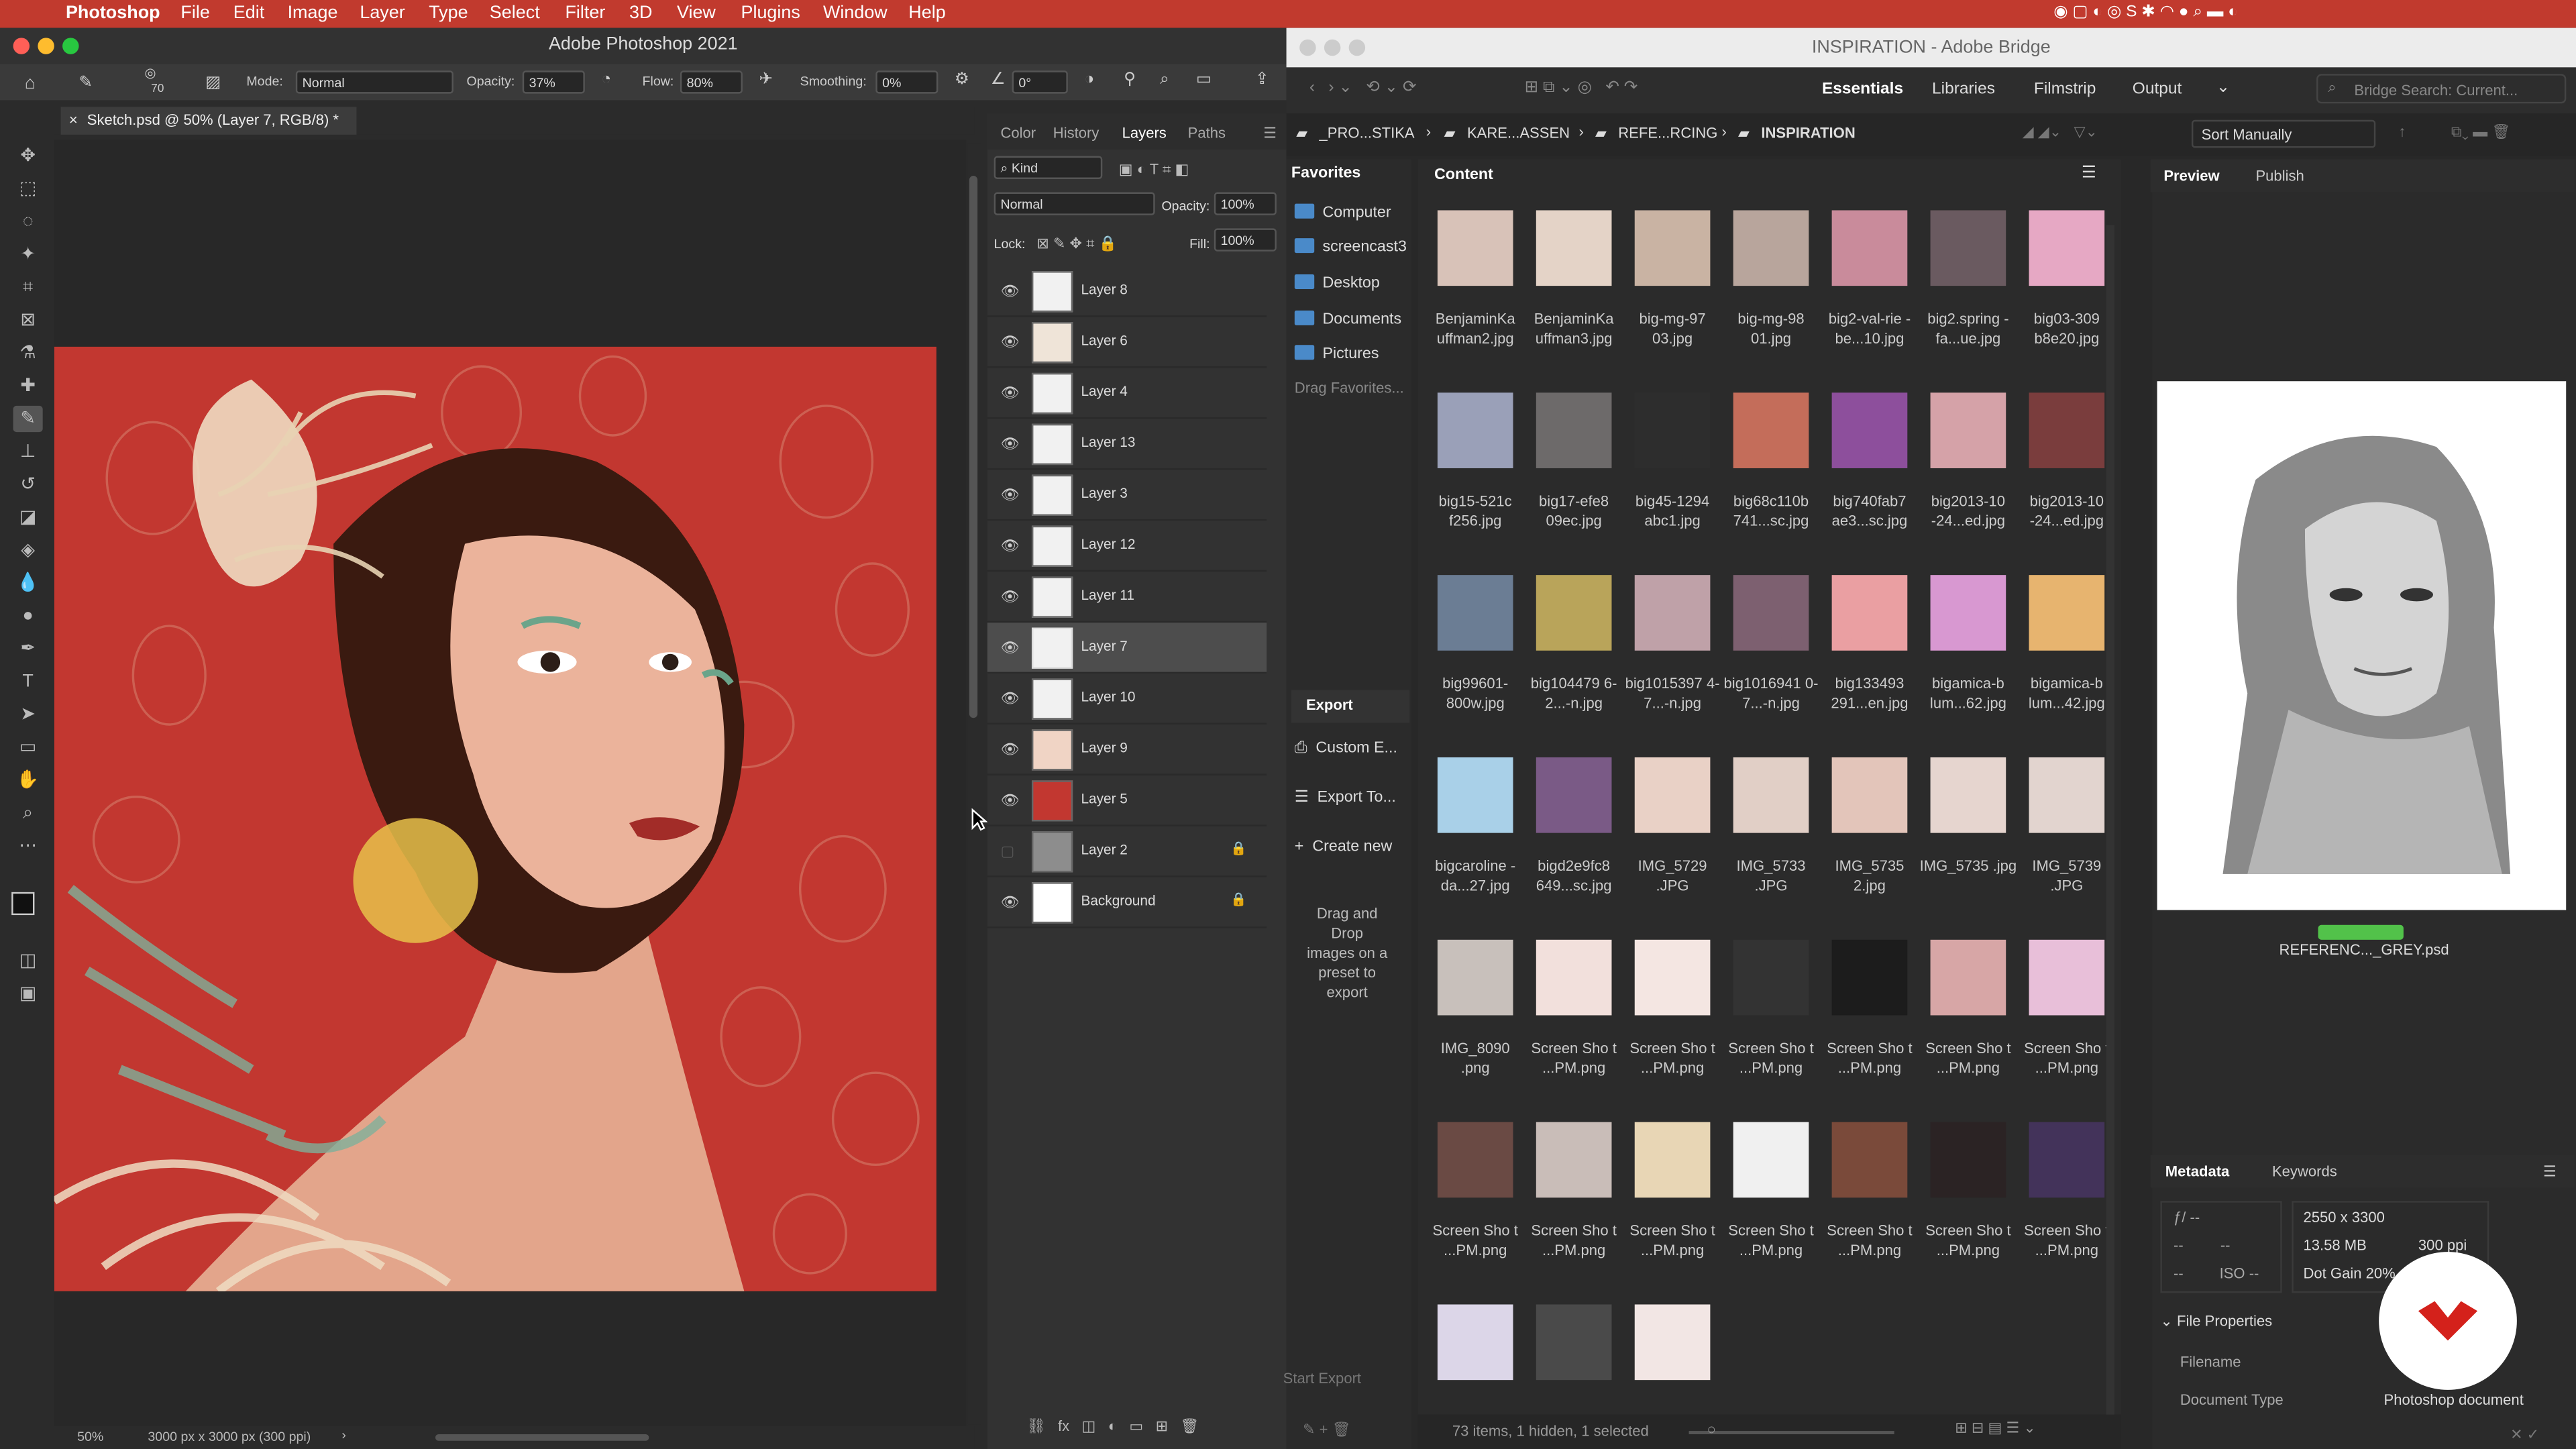 The height and width of the screenshot is (1449, 2576). I want to click on workspace-filmstrip: Filmstrip, so click(2065, 89).